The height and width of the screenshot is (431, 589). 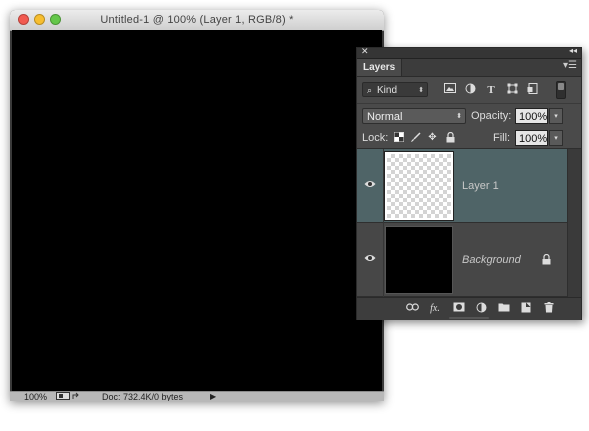 I want to click on panel-tabbar: Layers ▾☰, so click(x=469, y=68).